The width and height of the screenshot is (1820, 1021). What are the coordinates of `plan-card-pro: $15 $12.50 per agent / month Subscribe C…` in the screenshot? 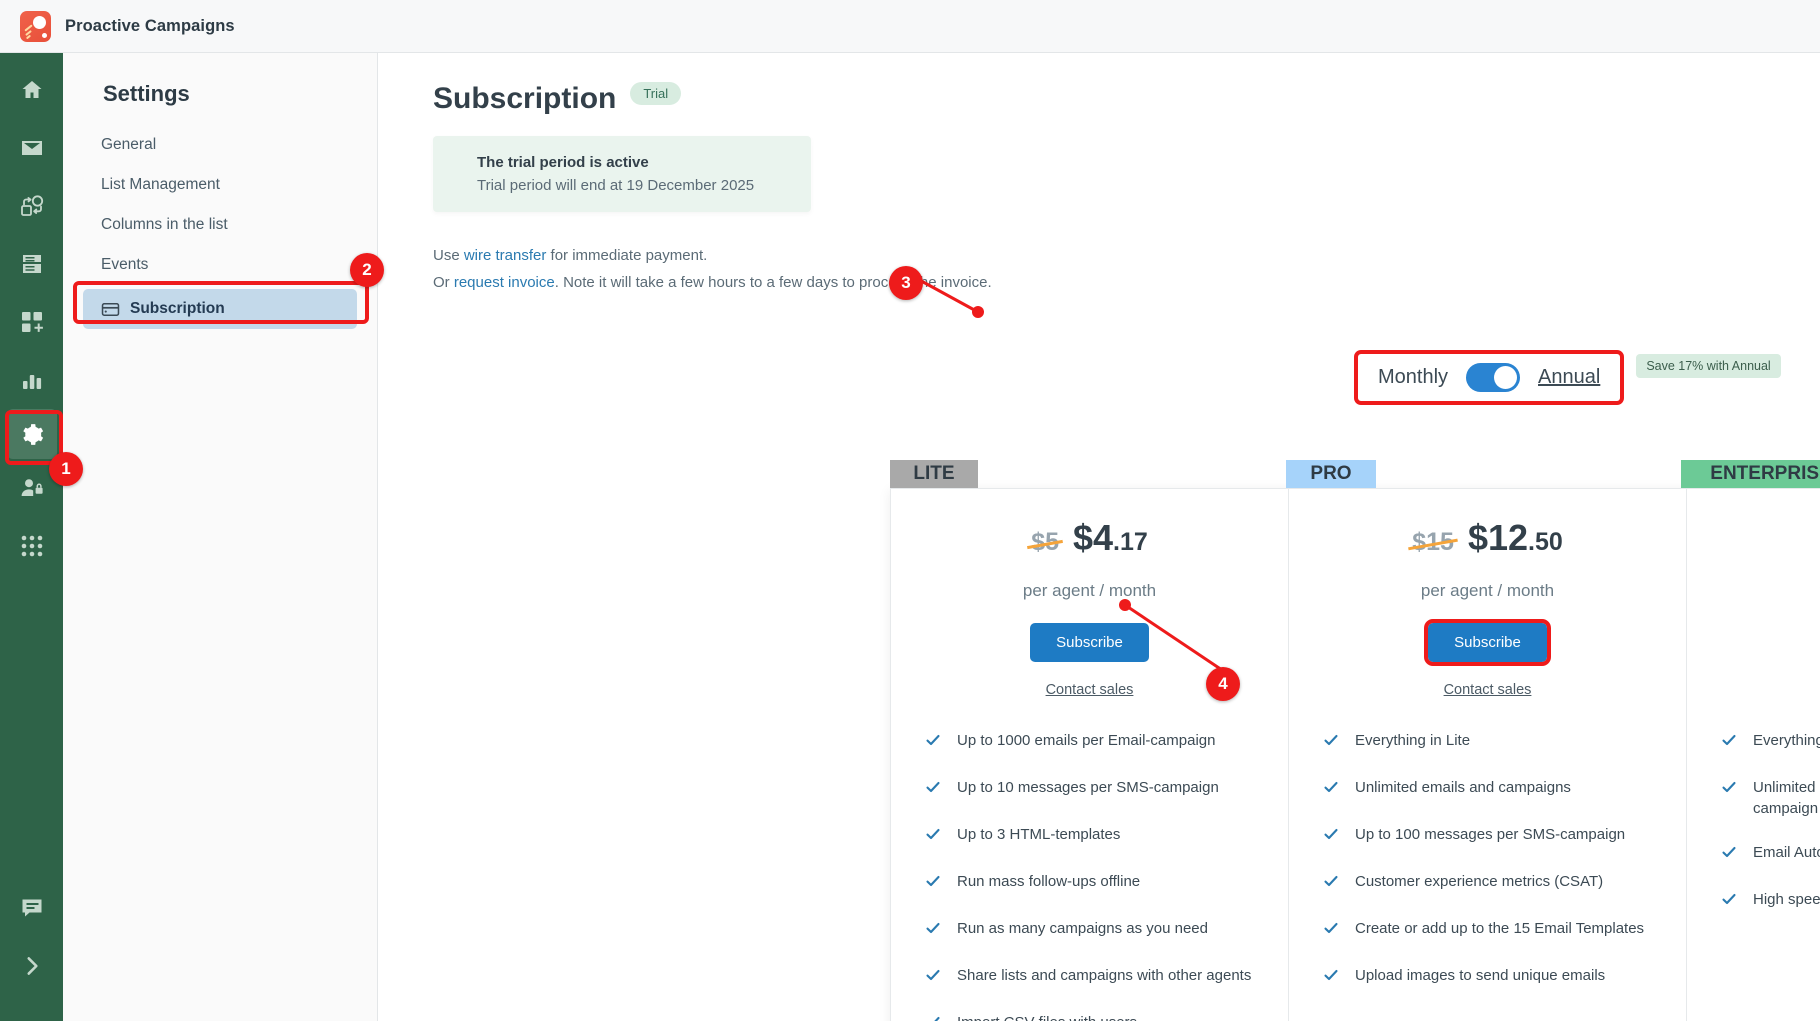 It's located at (1487, 755).